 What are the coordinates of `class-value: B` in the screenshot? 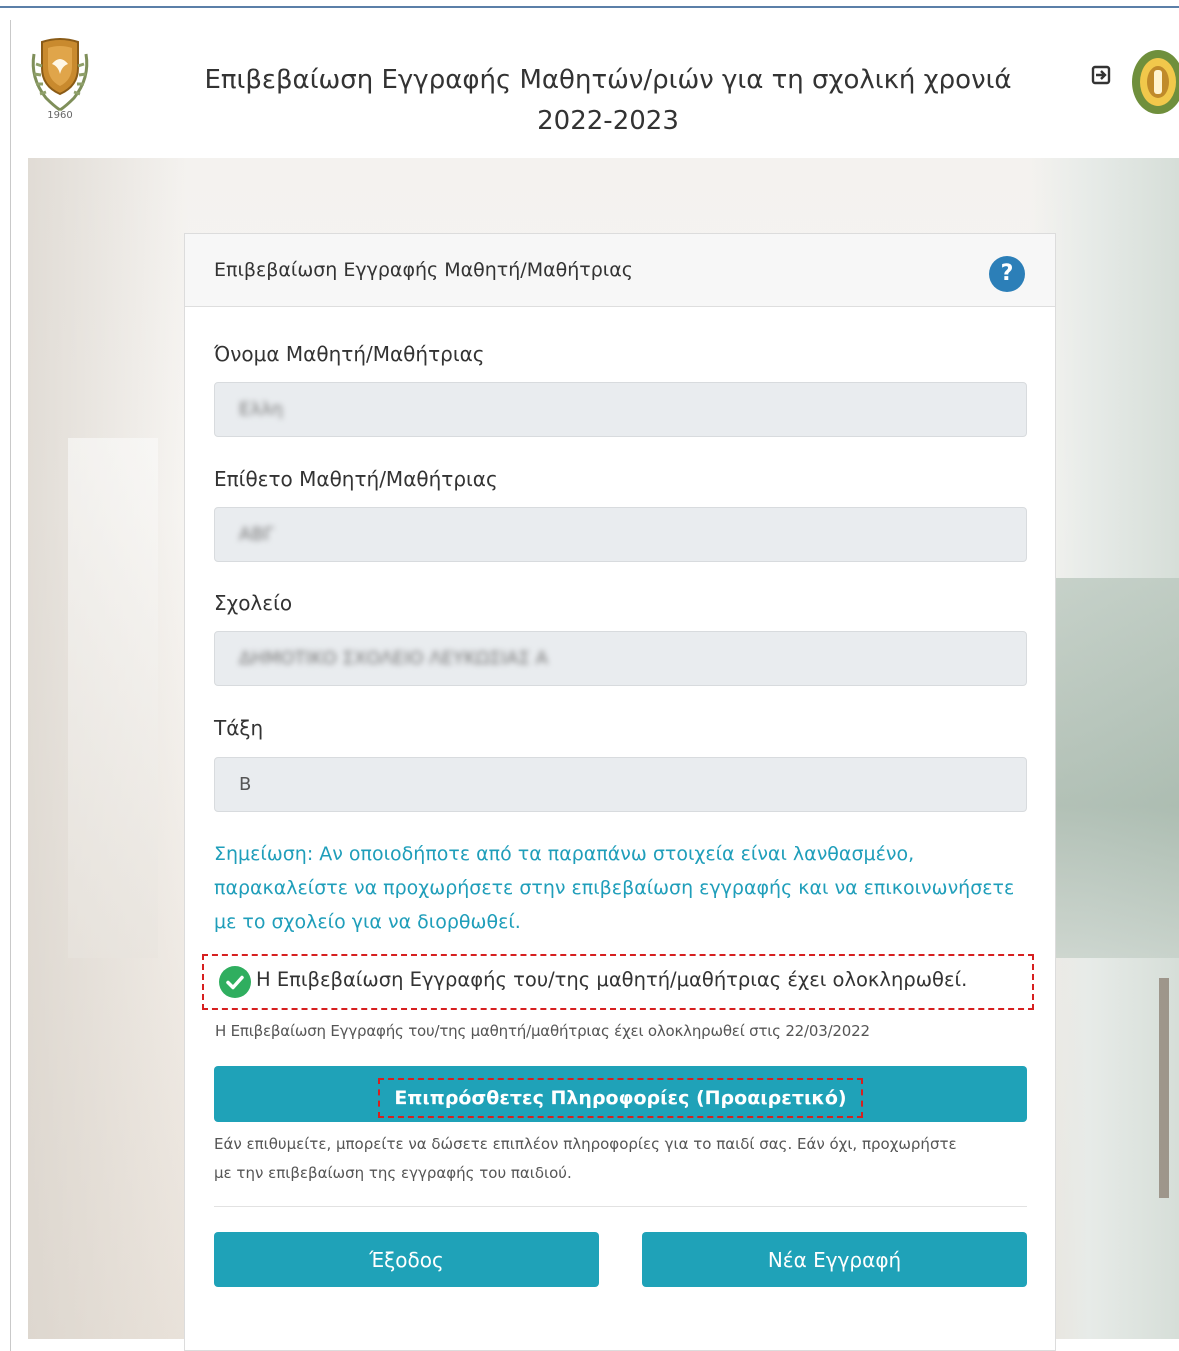 It's located at (245, 784).